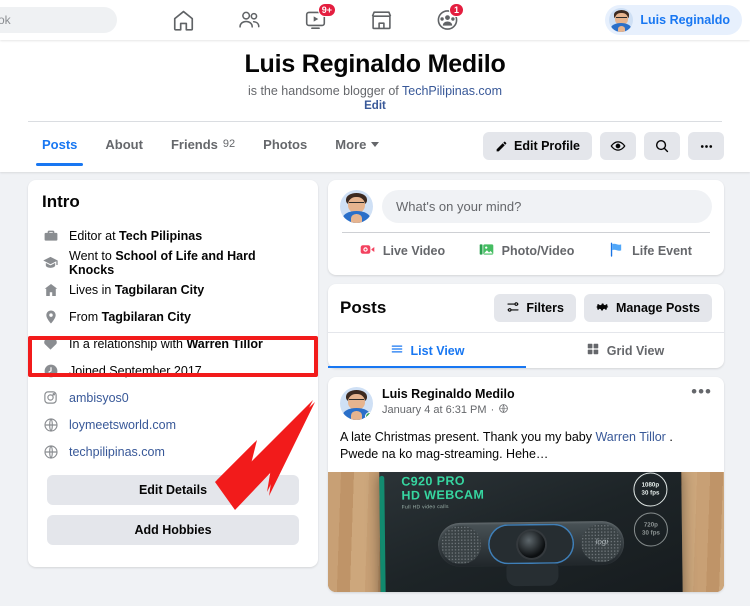  I want to click on bio-edit-link: Edit, so click(375, 106).